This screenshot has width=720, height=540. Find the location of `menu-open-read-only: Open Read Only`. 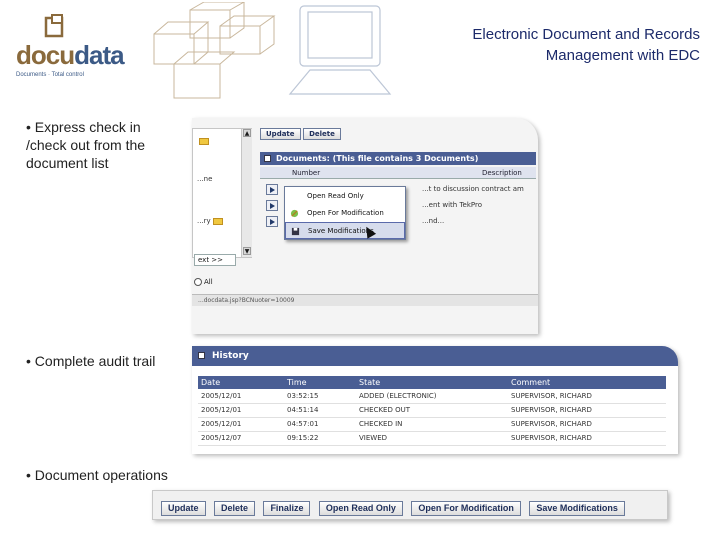

menu-open-read-only: Open Read Only is located at coordinates (345, 196).